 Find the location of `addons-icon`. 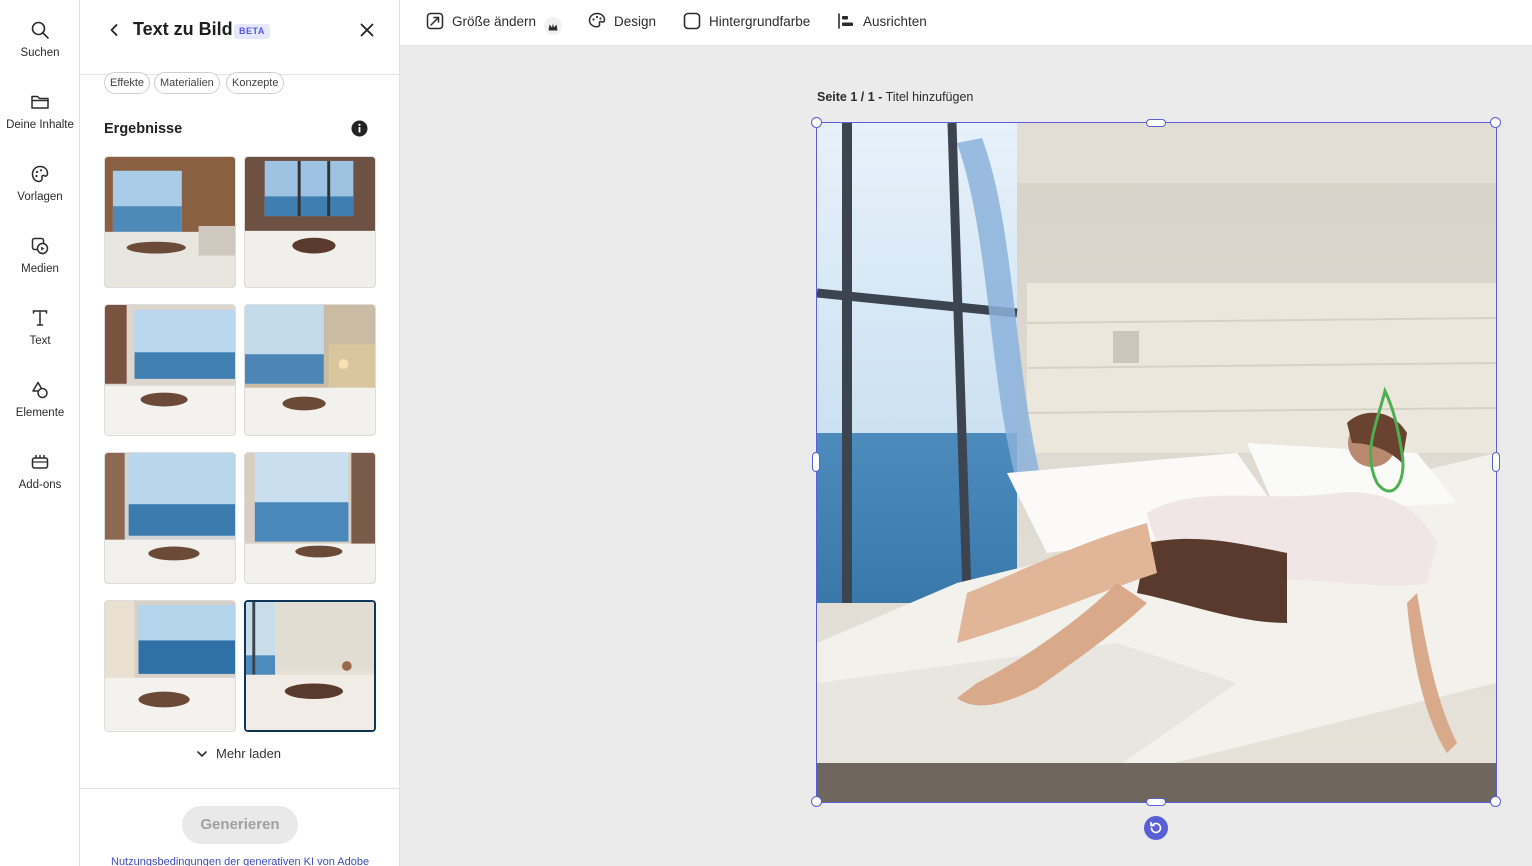

addons-icon is located at coordinates (40, 461).